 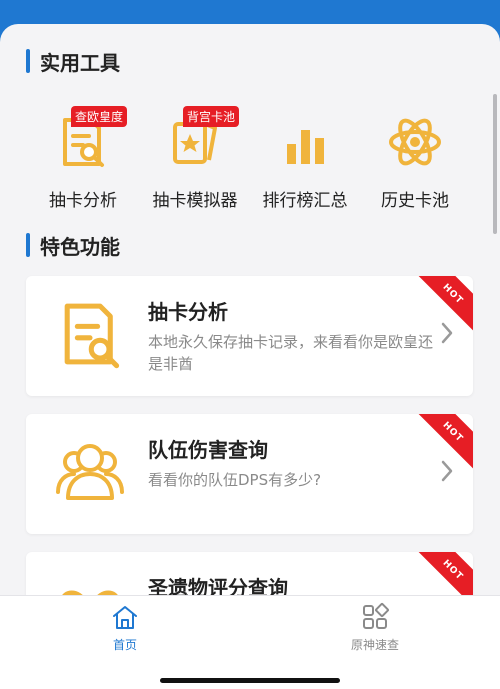 I want to click on tool-leaderboard: 排行榜汇总, so click(x=305, y=159).